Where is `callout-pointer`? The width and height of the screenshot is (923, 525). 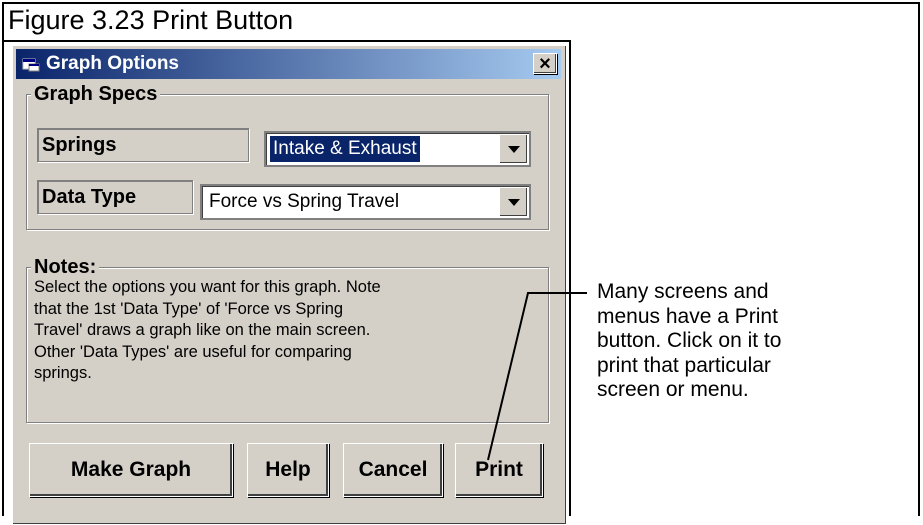
callout-pointer is located at coordinates (537, 376).